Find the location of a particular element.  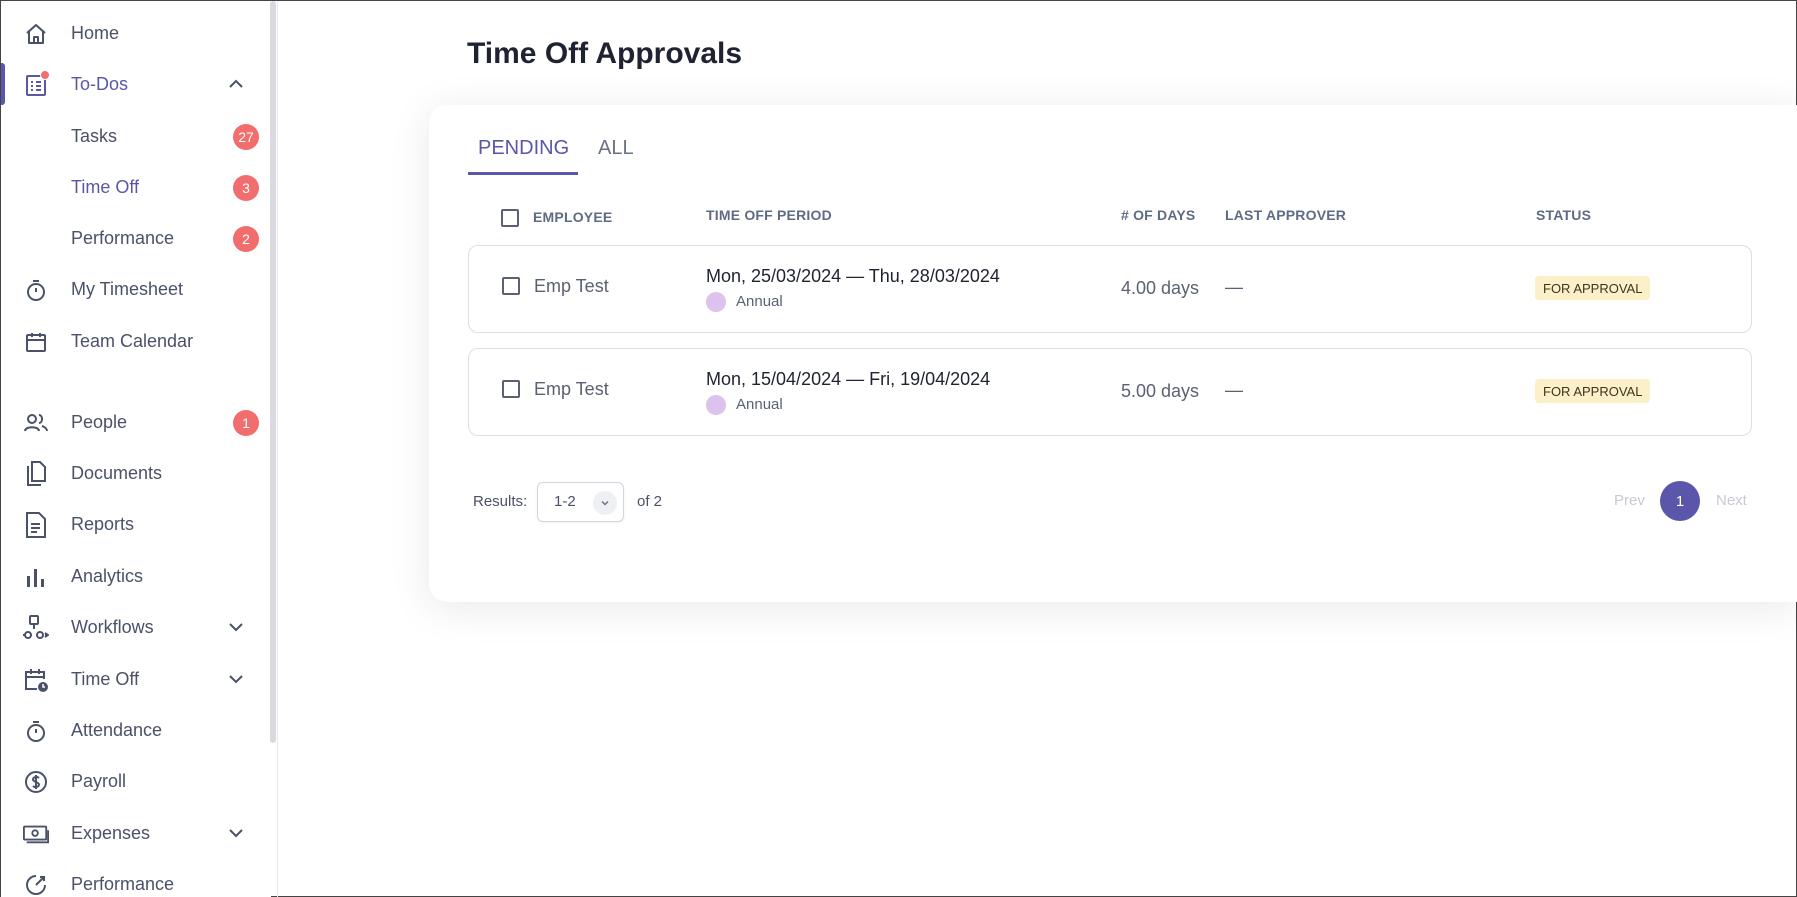

sidebar-item-attendance: Attendance is located at coordinates (132, 730).